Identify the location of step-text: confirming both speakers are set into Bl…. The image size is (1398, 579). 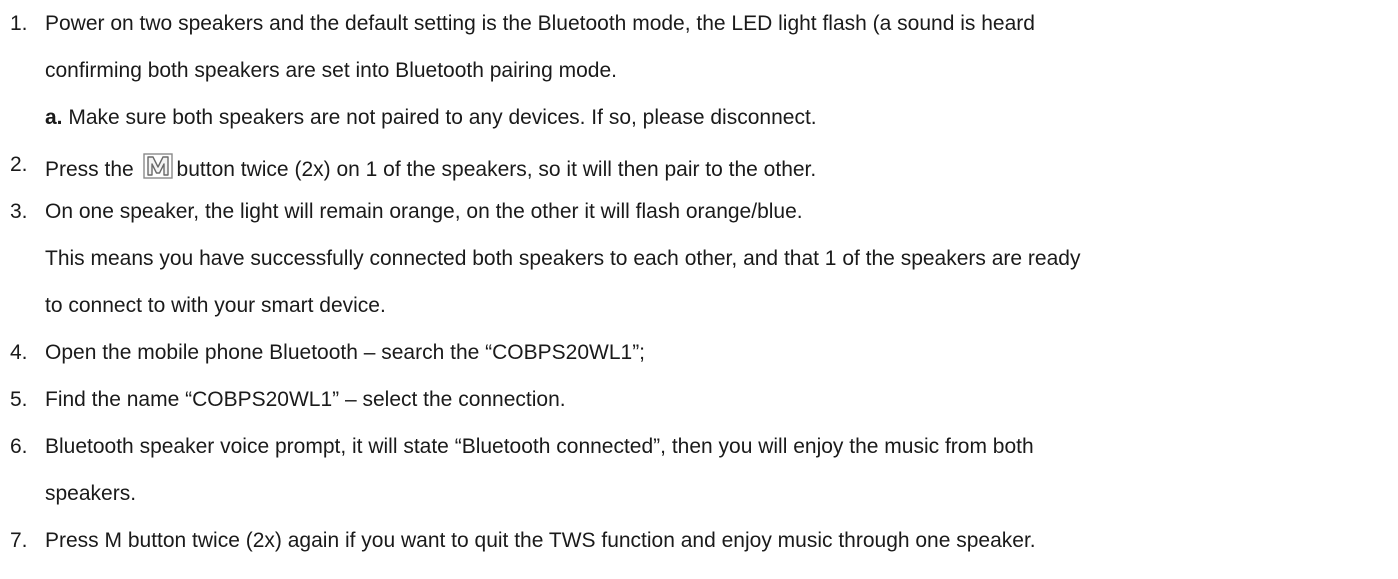
(331, 70).